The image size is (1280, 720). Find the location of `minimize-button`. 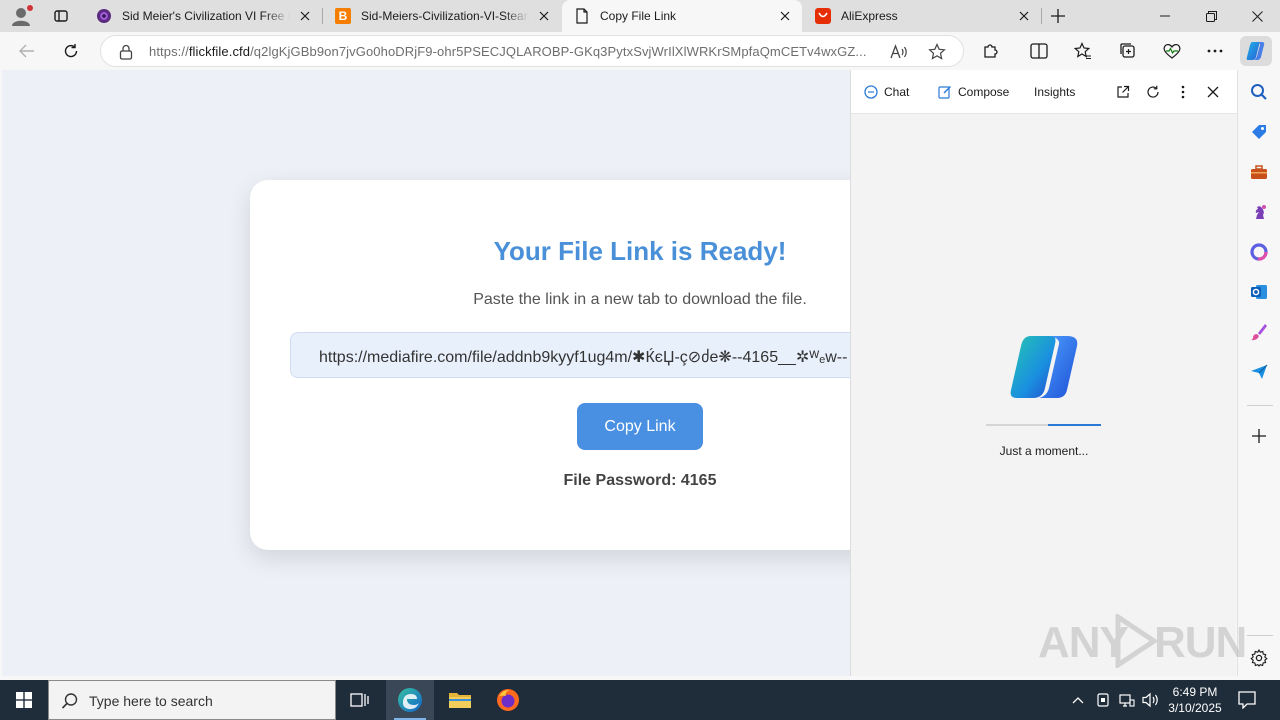

minimize-button is located at coordinates (1165, 16).